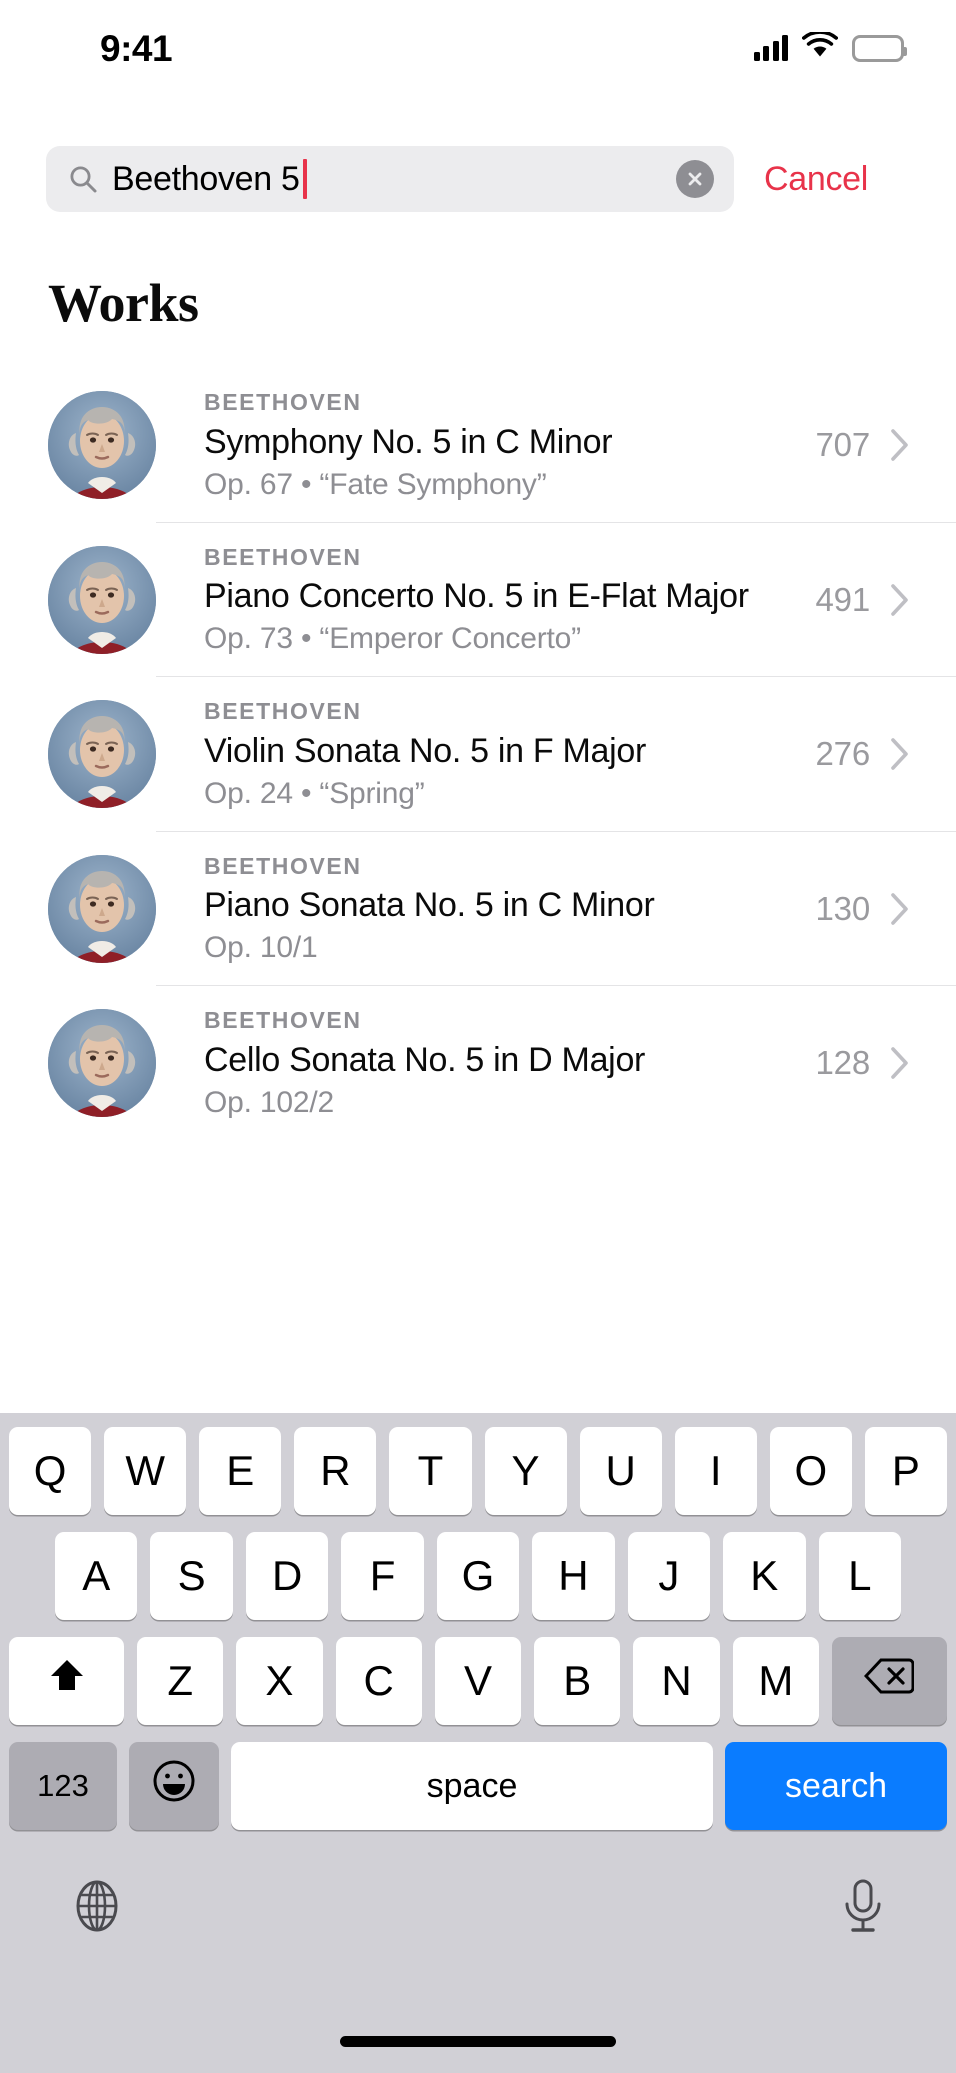 This screenshot has width=956, height=2073. What do you see at coordinates (810, 1471) in the screenshot?
I see `key-o: O` at bounding box center [810, 1471].